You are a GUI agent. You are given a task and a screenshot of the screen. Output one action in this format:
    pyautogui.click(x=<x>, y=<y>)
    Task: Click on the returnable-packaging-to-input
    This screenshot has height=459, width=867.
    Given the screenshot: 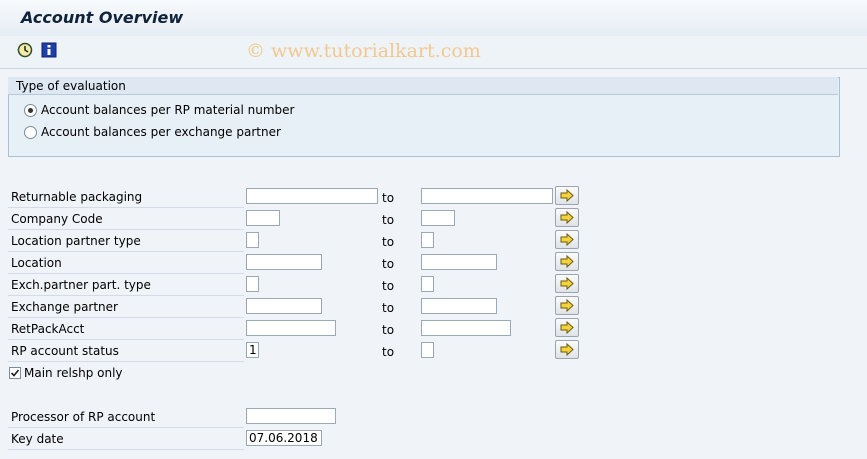 What is the action you would take?
    pyautogui.click(x=487, y=196)
    